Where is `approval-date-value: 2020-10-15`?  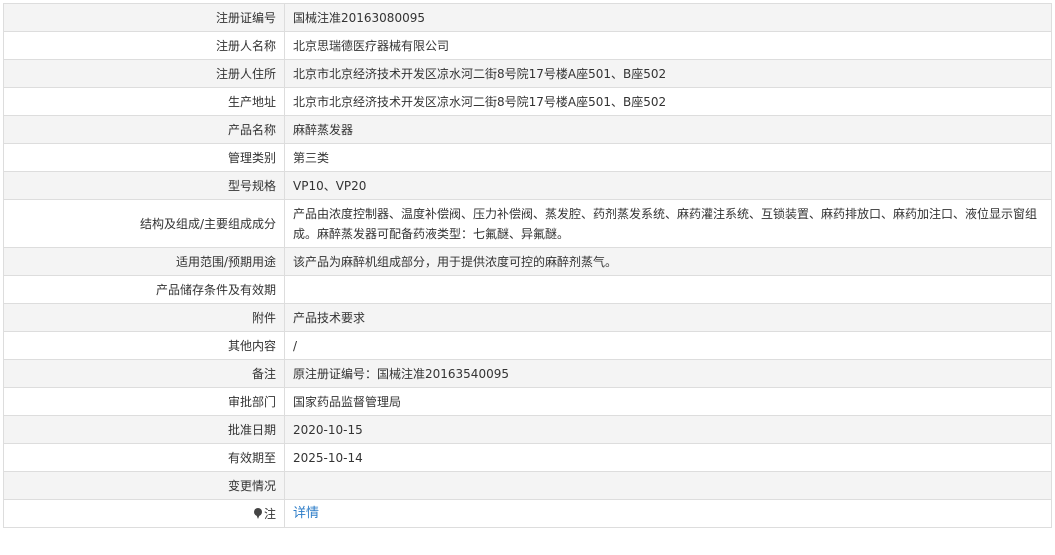
approval-date-value: 2020-10-15 is located at coordinates (328, 429).